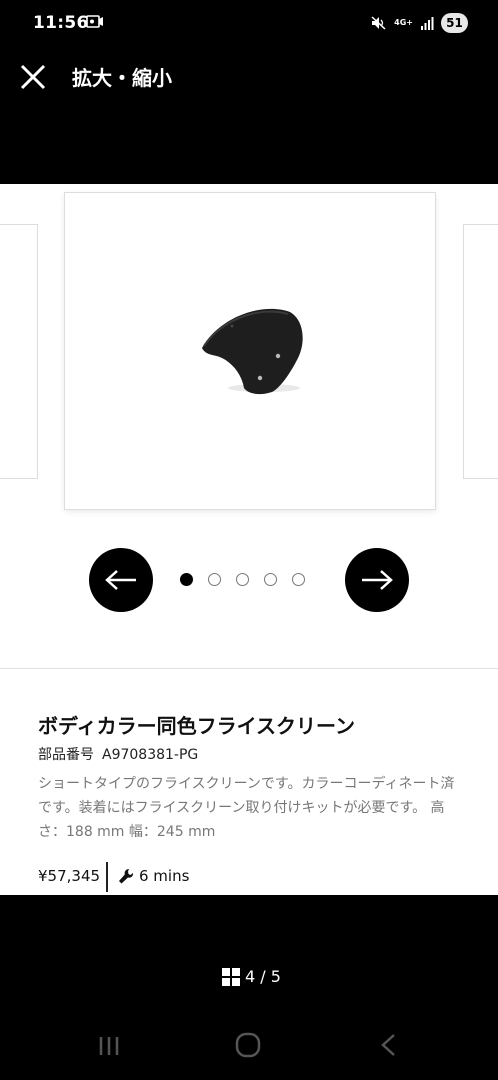 This screenshot has width=498, height=1080. What do you see at coordinates (231, 977) in the screenshot?
I see `grid-icon` at bounding box center [231, 977].